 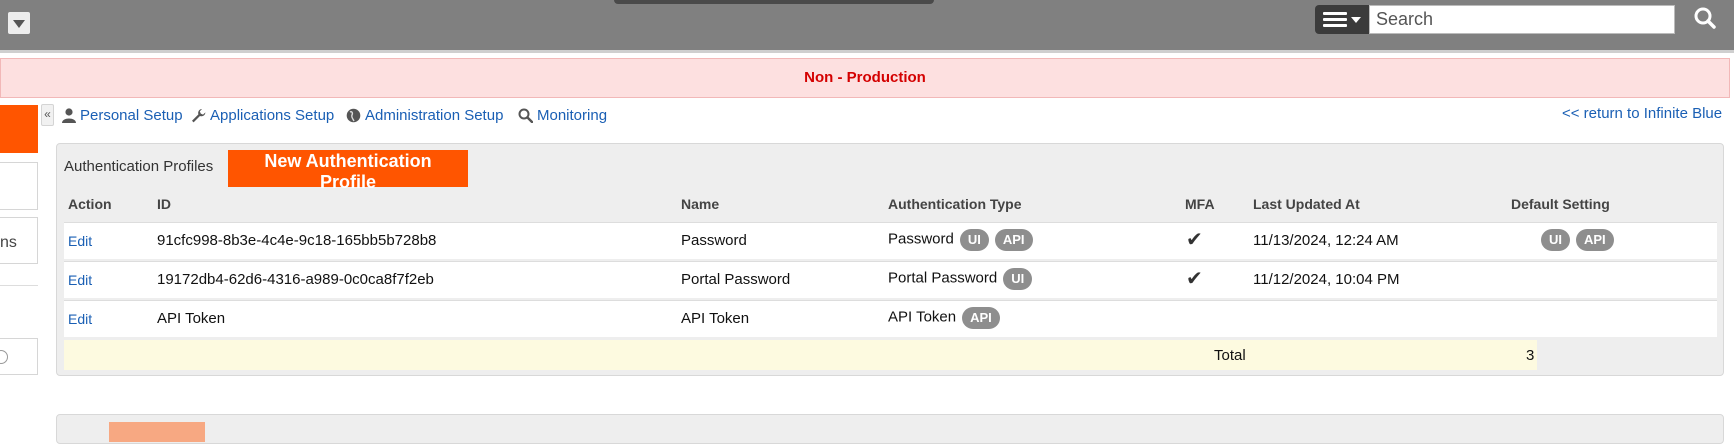 I want to click on hamburger-menu-icon, so click(x=1342, y=19).